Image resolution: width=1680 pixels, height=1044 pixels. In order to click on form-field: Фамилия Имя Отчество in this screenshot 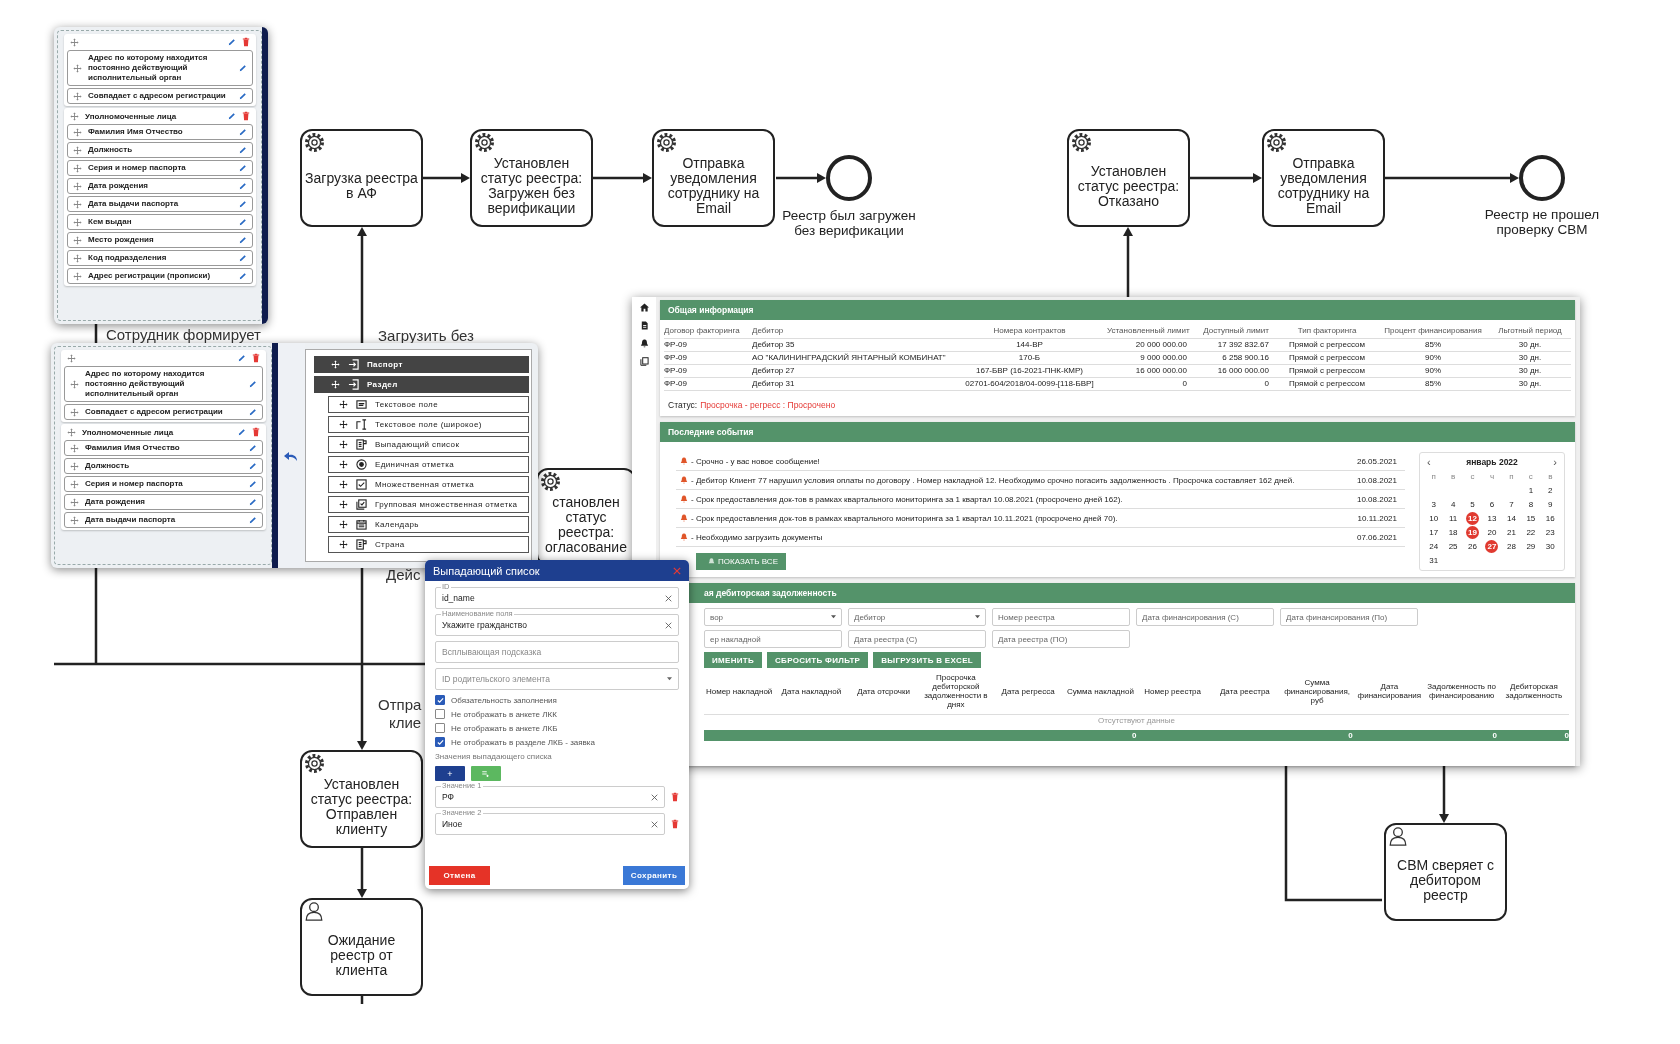, I will do `click(160, 132)`.